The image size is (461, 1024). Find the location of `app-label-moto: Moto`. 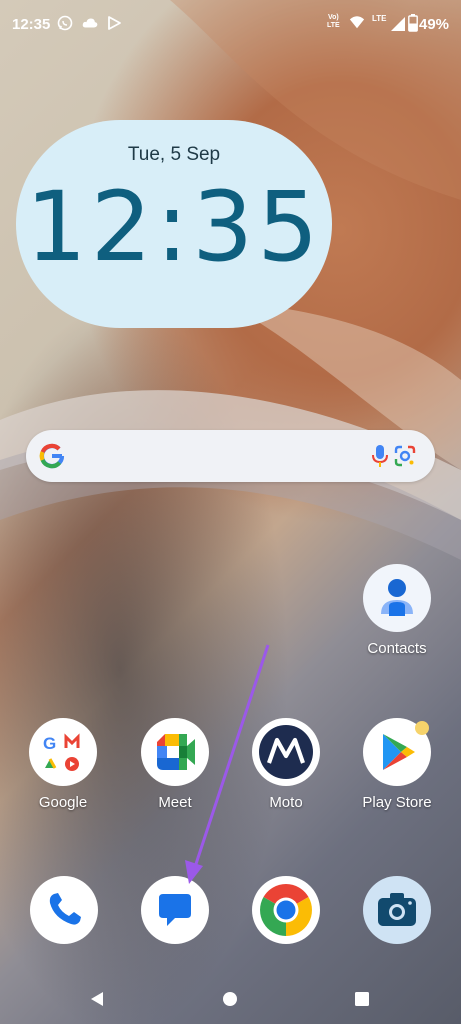

app-label-moto: Moto is located at coordinates (286, 802).